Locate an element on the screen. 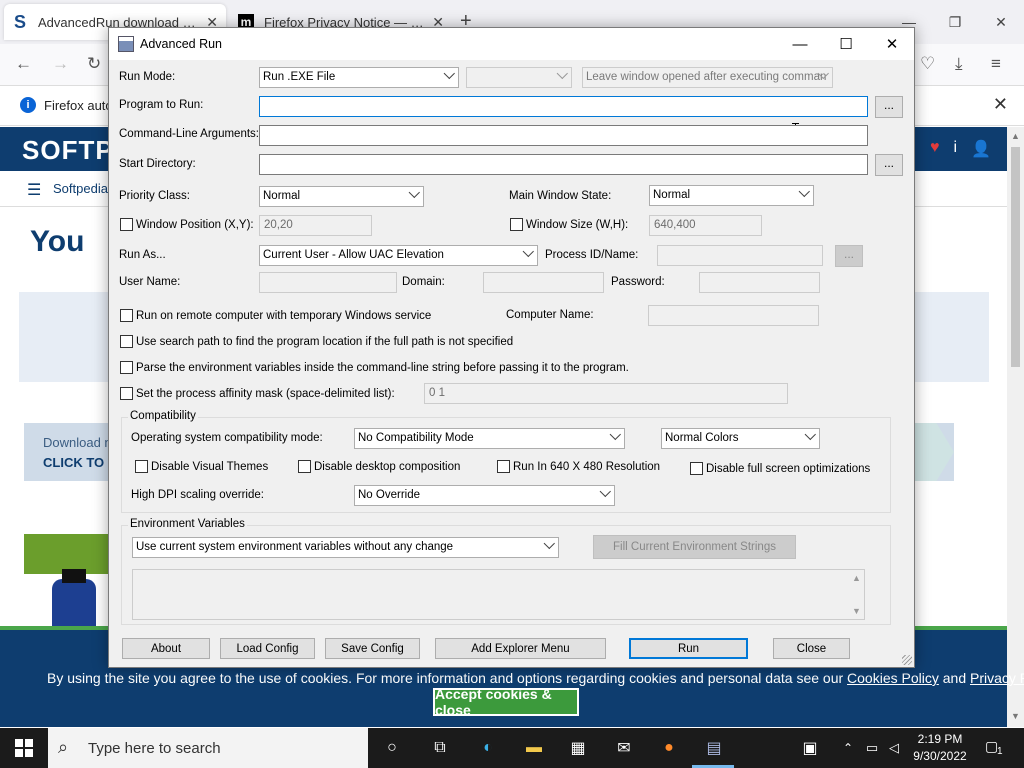 This screenshot has width=1024, height=768. network-icon: ▭ is located at coordinates (872, 748).